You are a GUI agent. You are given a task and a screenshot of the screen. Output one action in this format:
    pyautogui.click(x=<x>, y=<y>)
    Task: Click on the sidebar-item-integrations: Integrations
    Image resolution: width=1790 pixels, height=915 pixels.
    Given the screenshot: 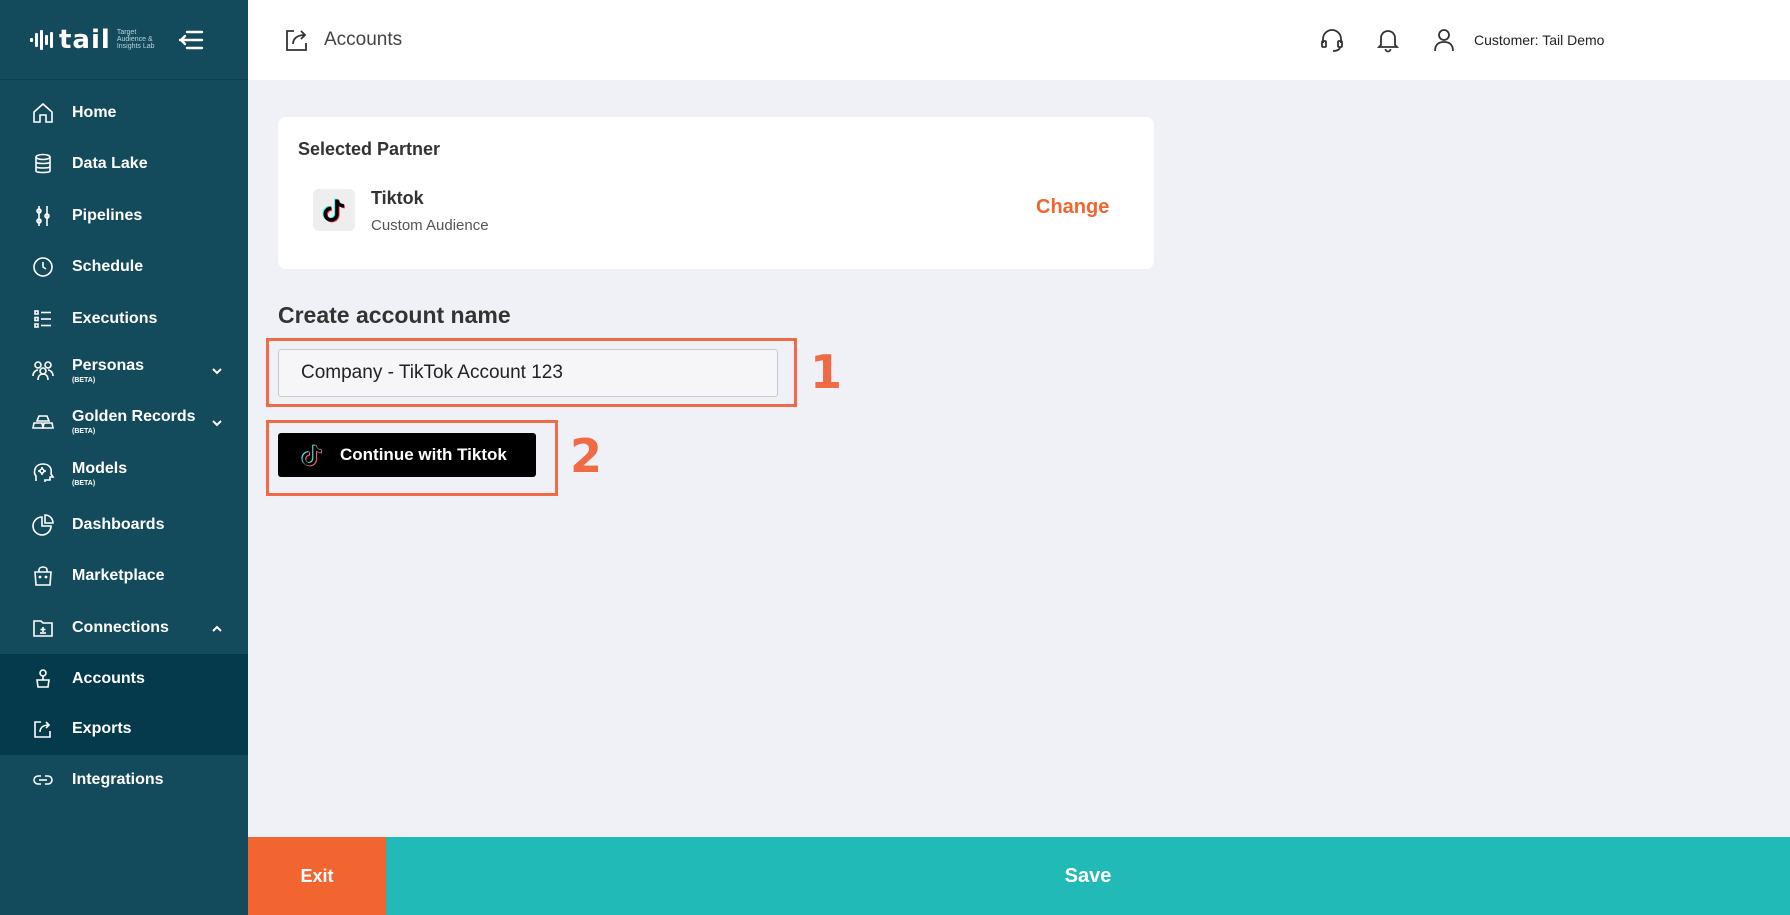 What is the action you would take?
    pyautogui.click(x=124, y=781)
    